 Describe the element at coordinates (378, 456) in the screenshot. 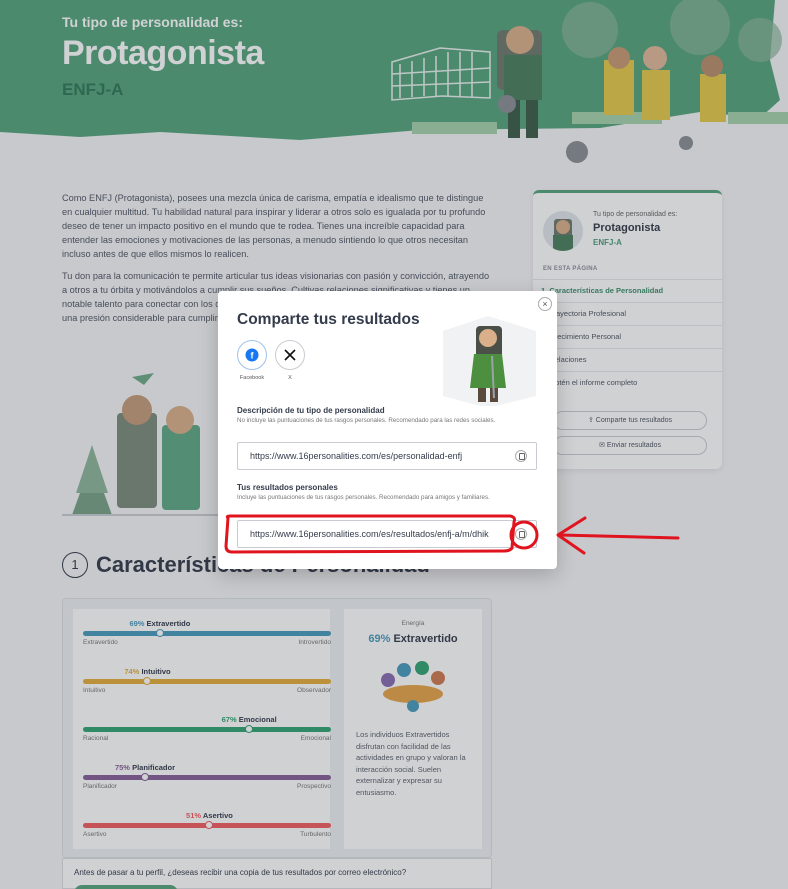

I see `type-url-input` at that location.